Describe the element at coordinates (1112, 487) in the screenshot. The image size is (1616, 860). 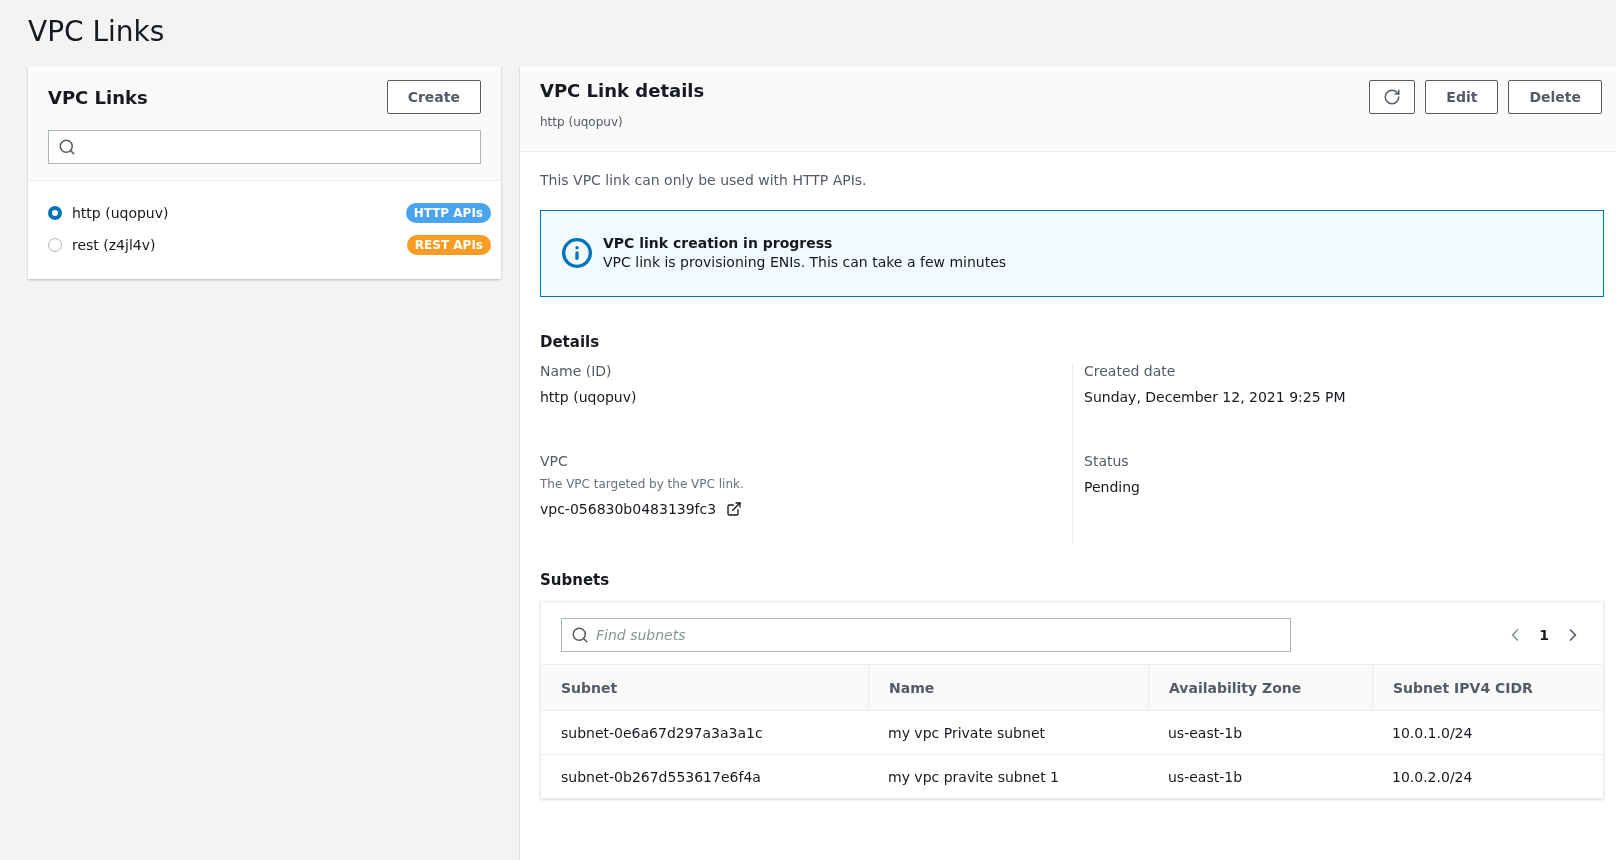
I see `field-value: Pending` at that location.